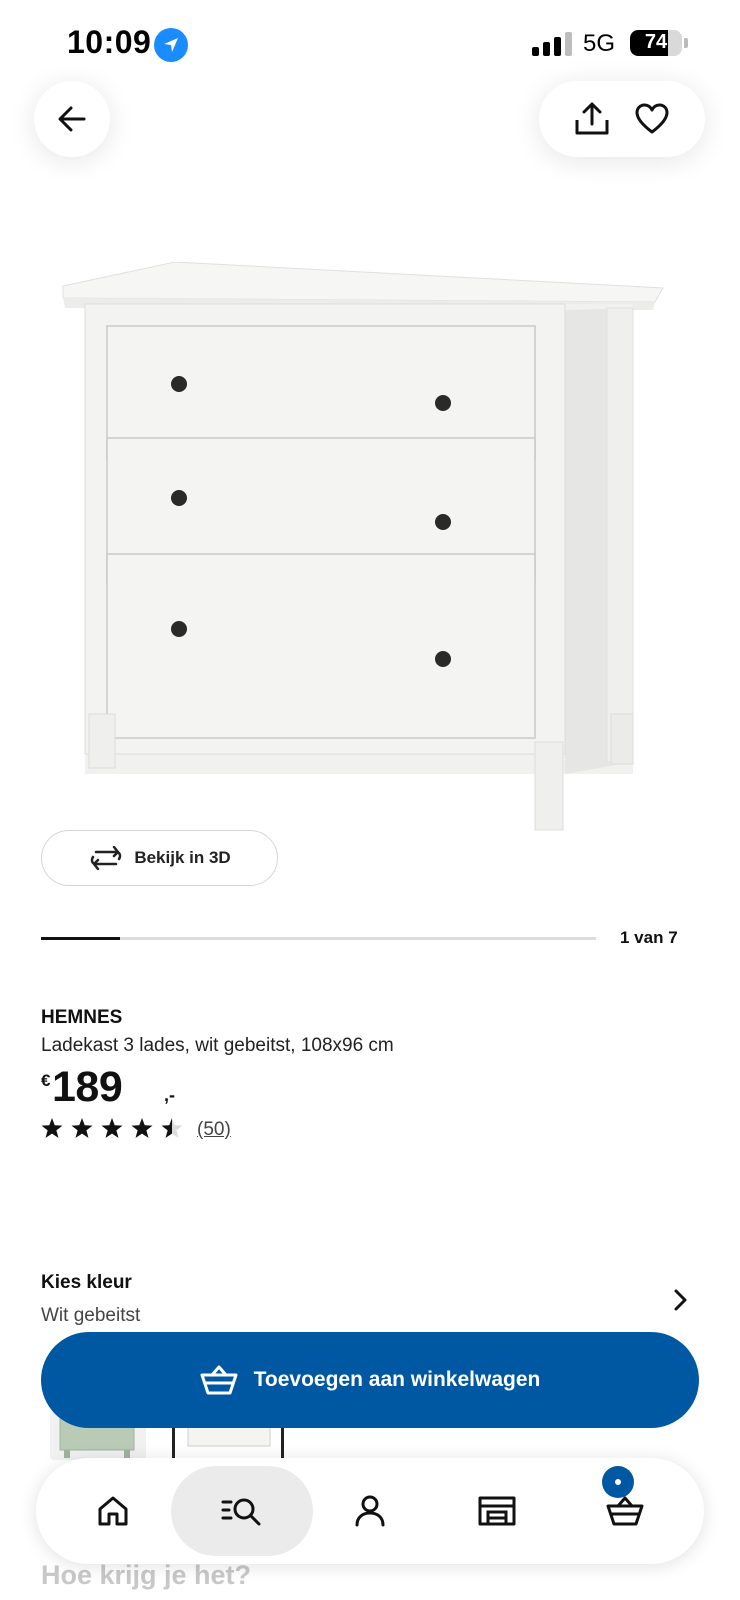  What do you see at coordinates (146, 1575) in the screenshot?
I see `delivery-heading: Hoe krijg je het?` at bounding box center [146, 1575].